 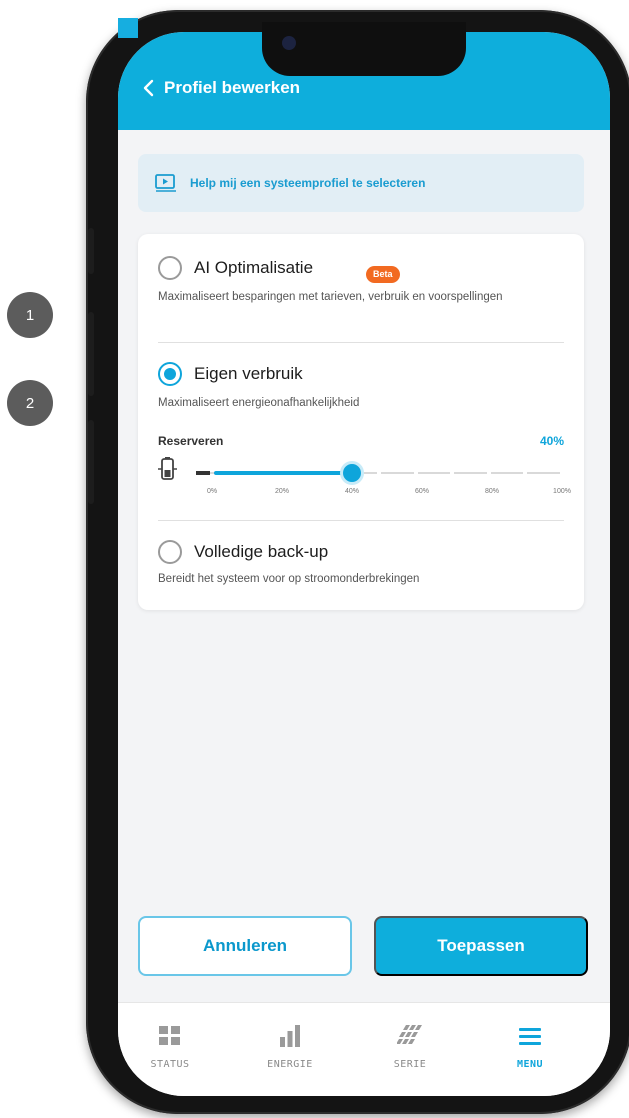 What do you see at coordinates (410, 1064) in the screenshot?
I see `nav-label-serie: SERIE` at bounding box center [410, 1064].